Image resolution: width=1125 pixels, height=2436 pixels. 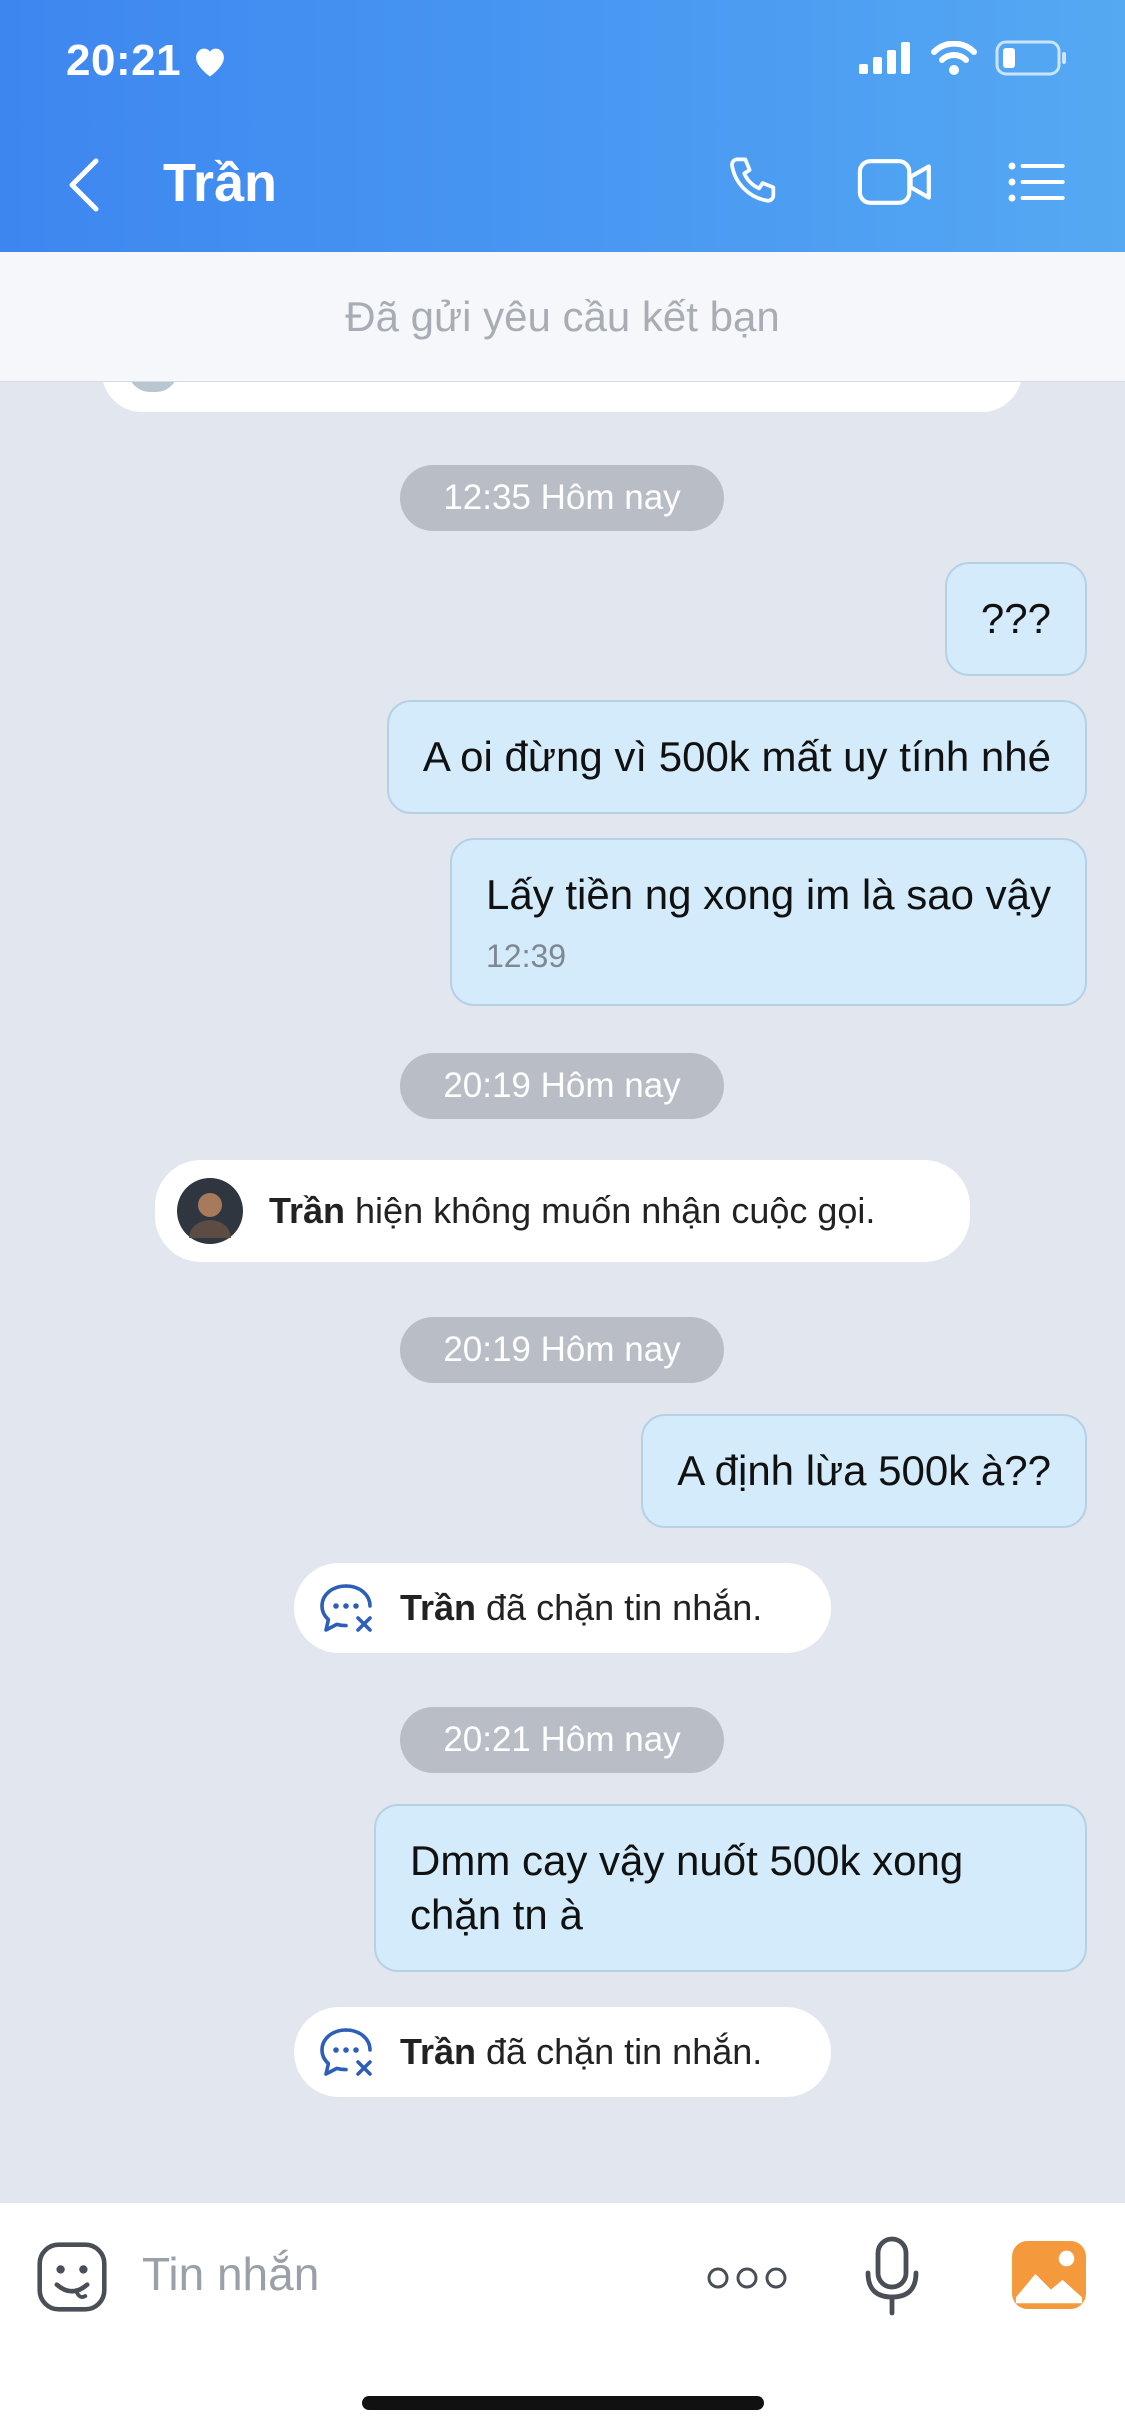 What do you see at coordinates (562, 317) in the screenshot?
I see `friend-request-banner: Đã gửi yêu cầu kết bạn` at bounding box center [562, 317].